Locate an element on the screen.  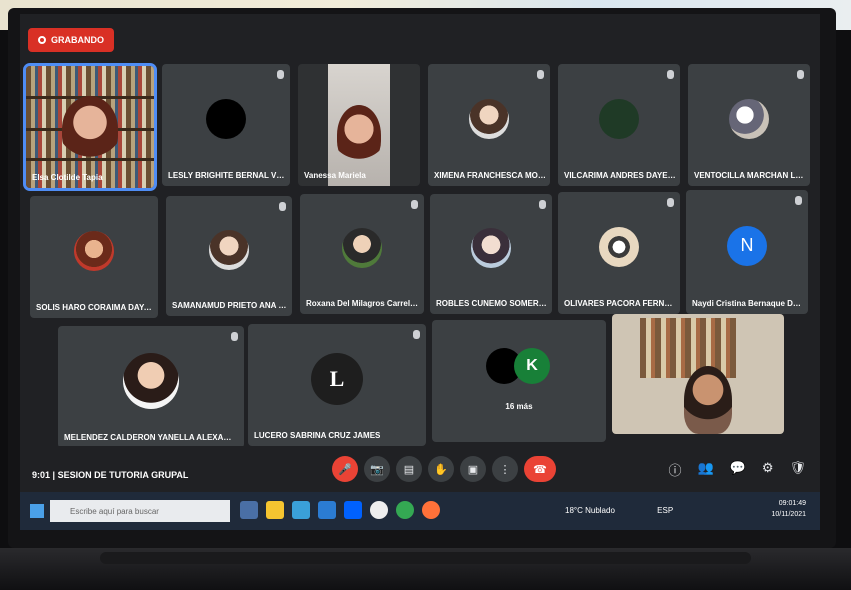
video-background is located at coordinates (688, 348).